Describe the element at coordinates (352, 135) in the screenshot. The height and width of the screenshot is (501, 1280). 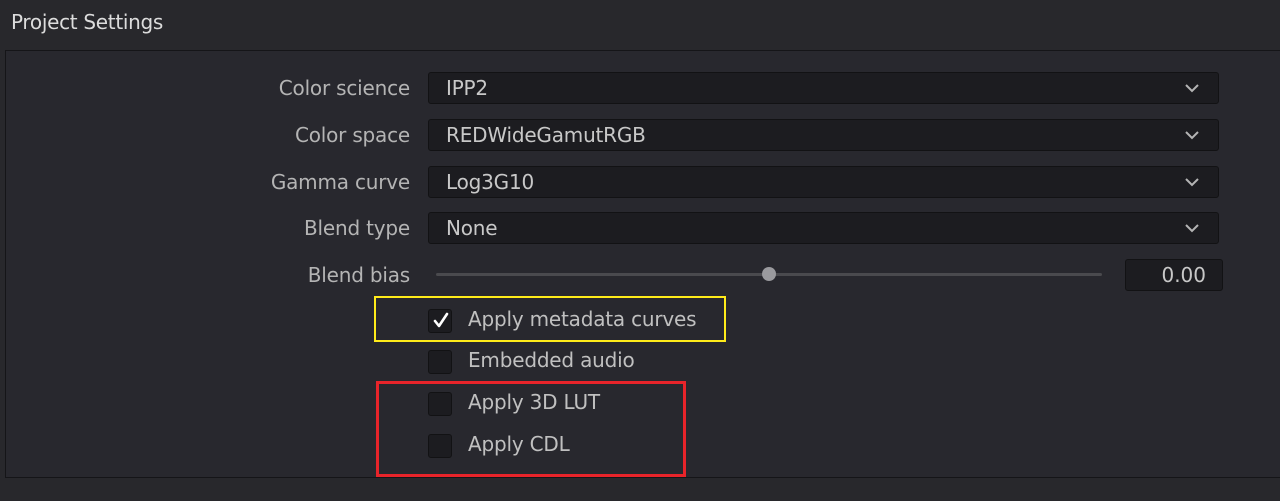
I see `color-space-label: Color space` at that location.